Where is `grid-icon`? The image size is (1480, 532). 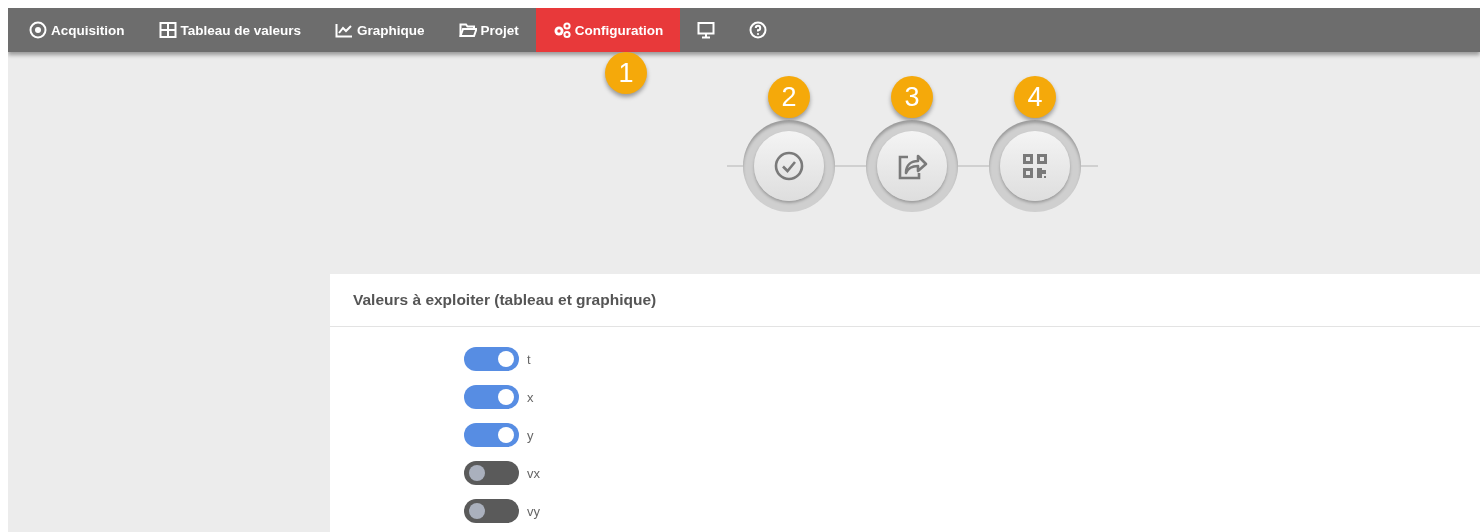
grid-icon is located at coordinates (167, 30).